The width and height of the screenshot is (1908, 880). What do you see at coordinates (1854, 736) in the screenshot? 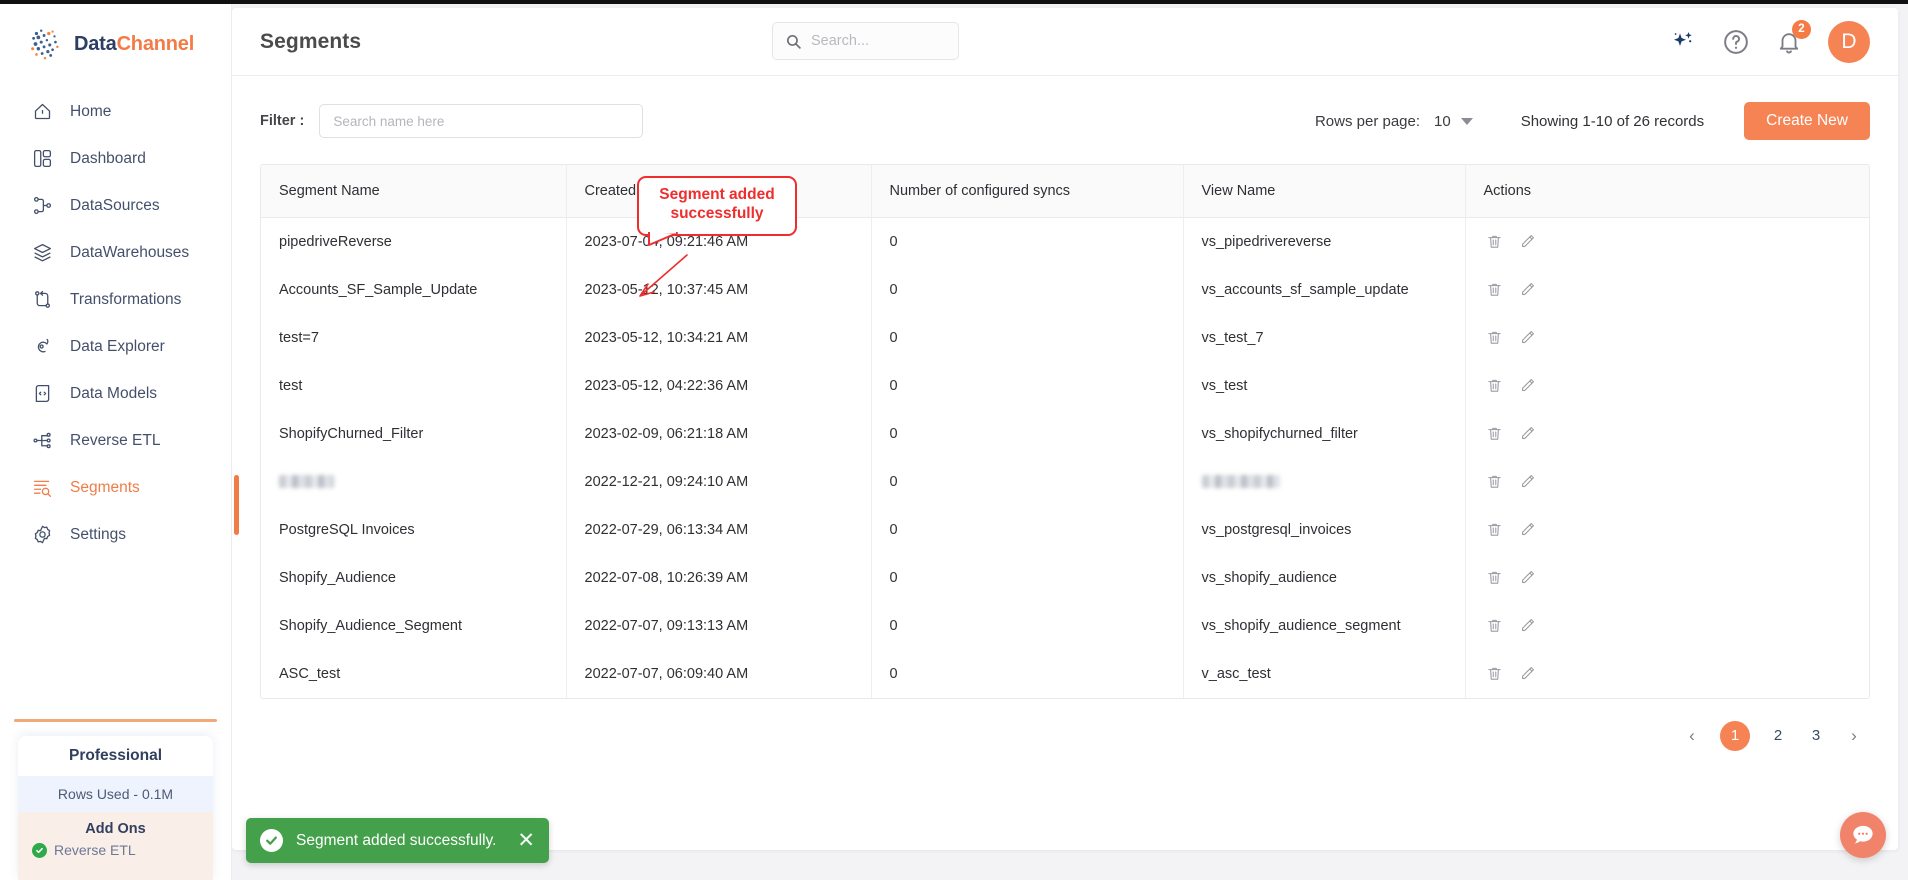
I see `pagination-next-button: ›` at bounding box center [1854, 736].